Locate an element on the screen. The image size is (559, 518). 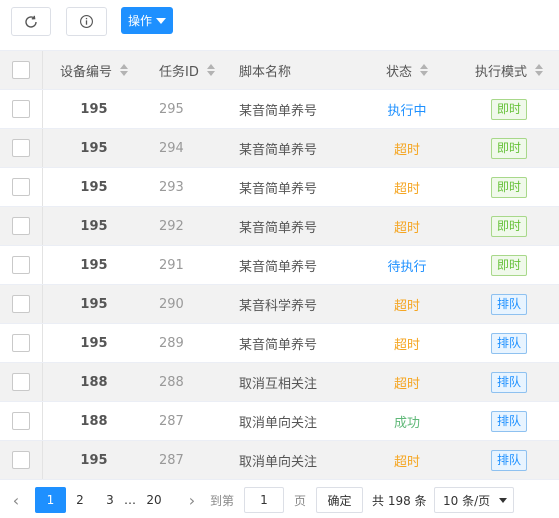
task-id: 291 is located at coordinates (171, 265).